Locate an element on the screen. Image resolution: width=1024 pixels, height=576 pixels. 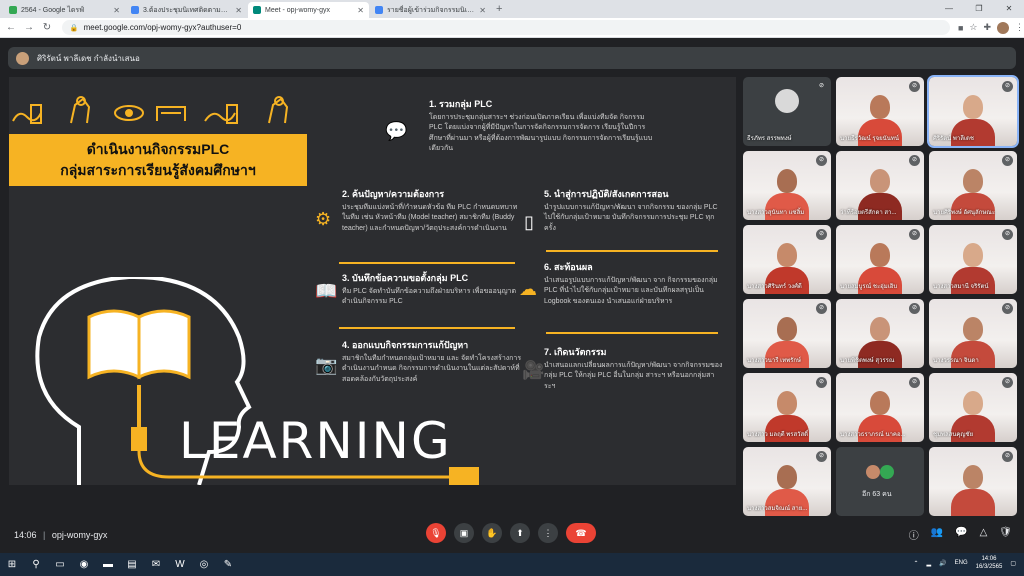
chat-panel-icon: 💬 is located at coordinates (961, 534).